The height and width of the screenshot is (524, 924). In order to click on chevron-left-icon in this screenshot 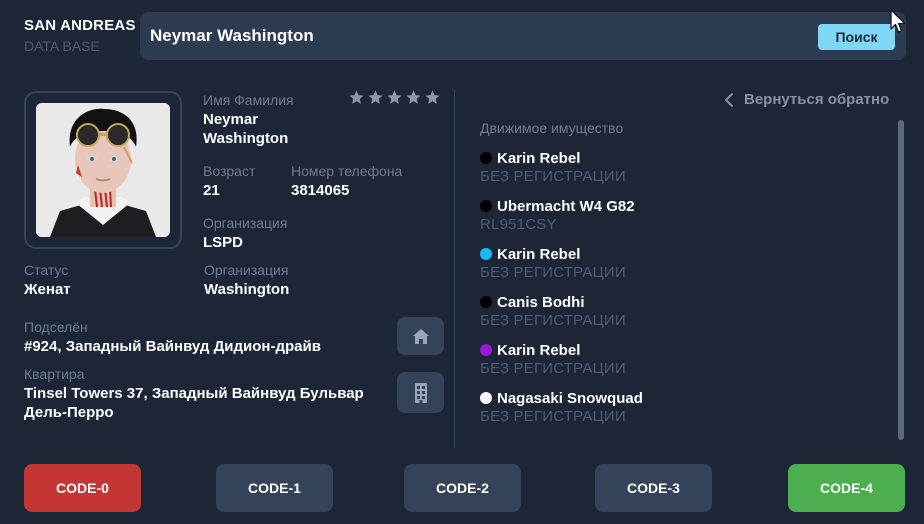, I will do `click(729, 99)`.